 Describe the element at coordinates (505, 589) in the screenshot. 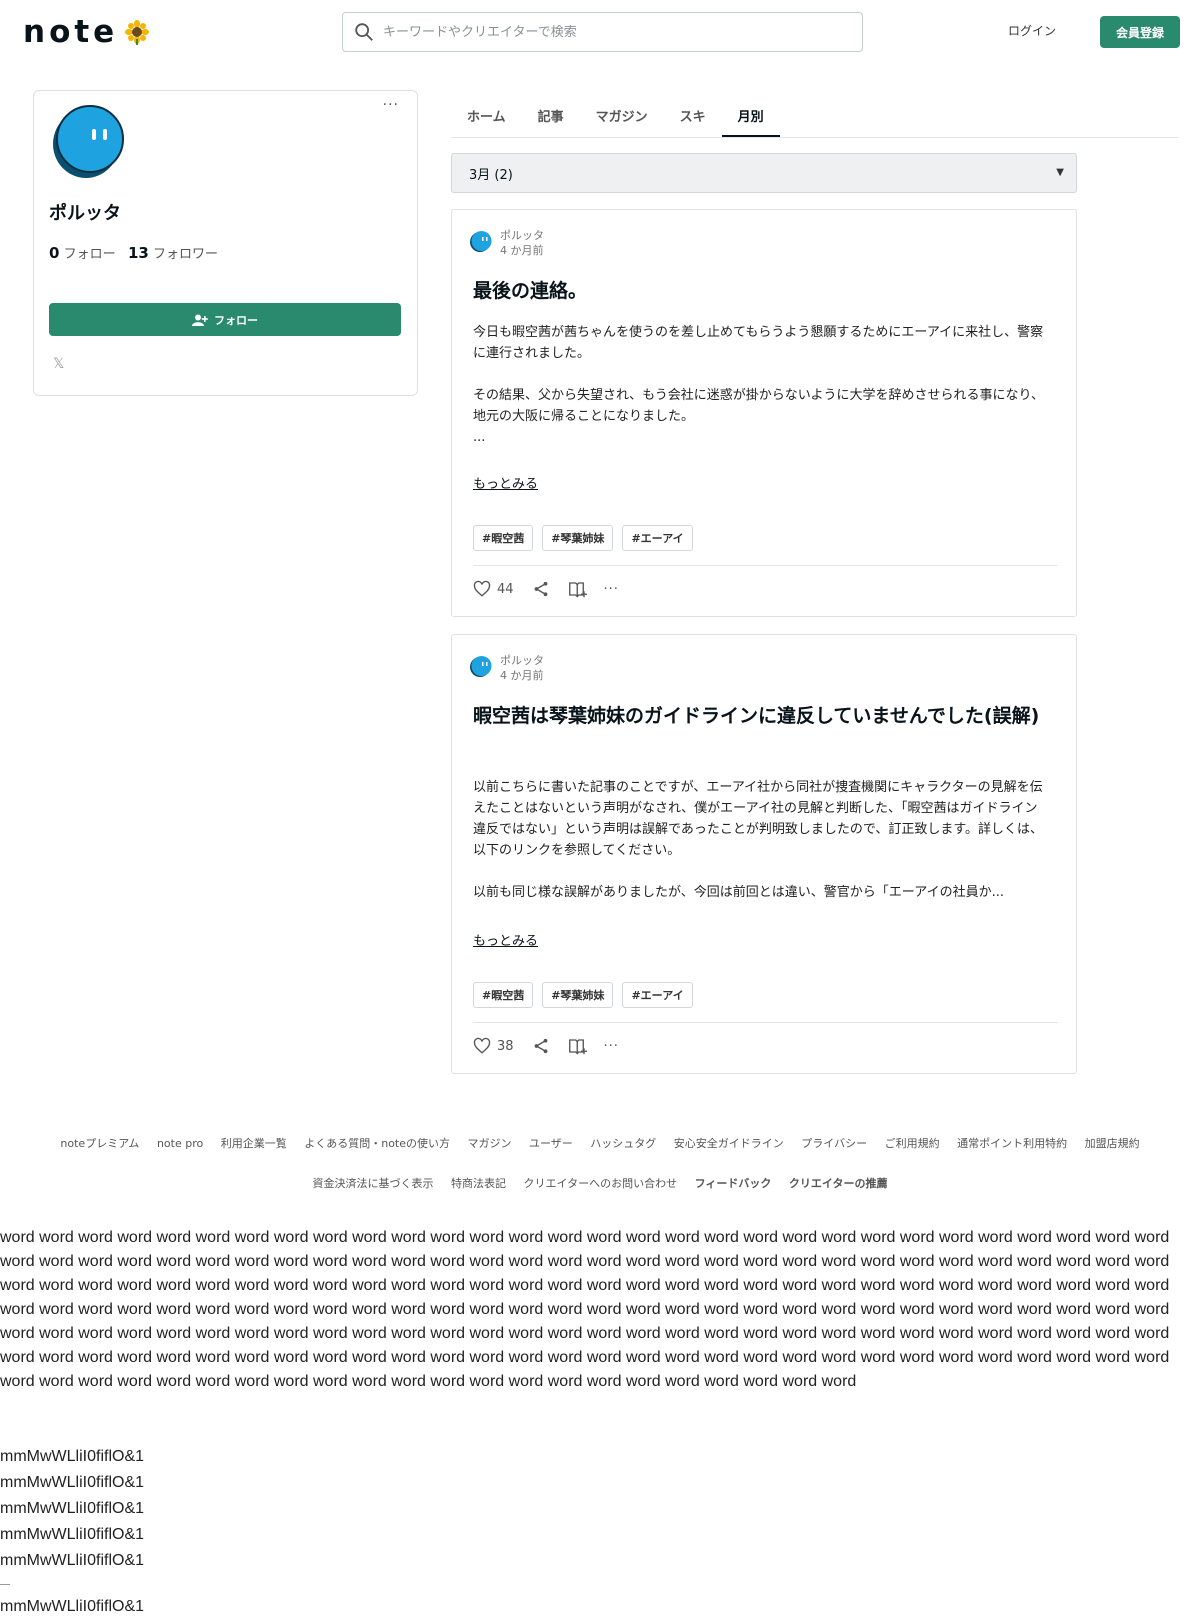

I see `like-count: 44` at that location.